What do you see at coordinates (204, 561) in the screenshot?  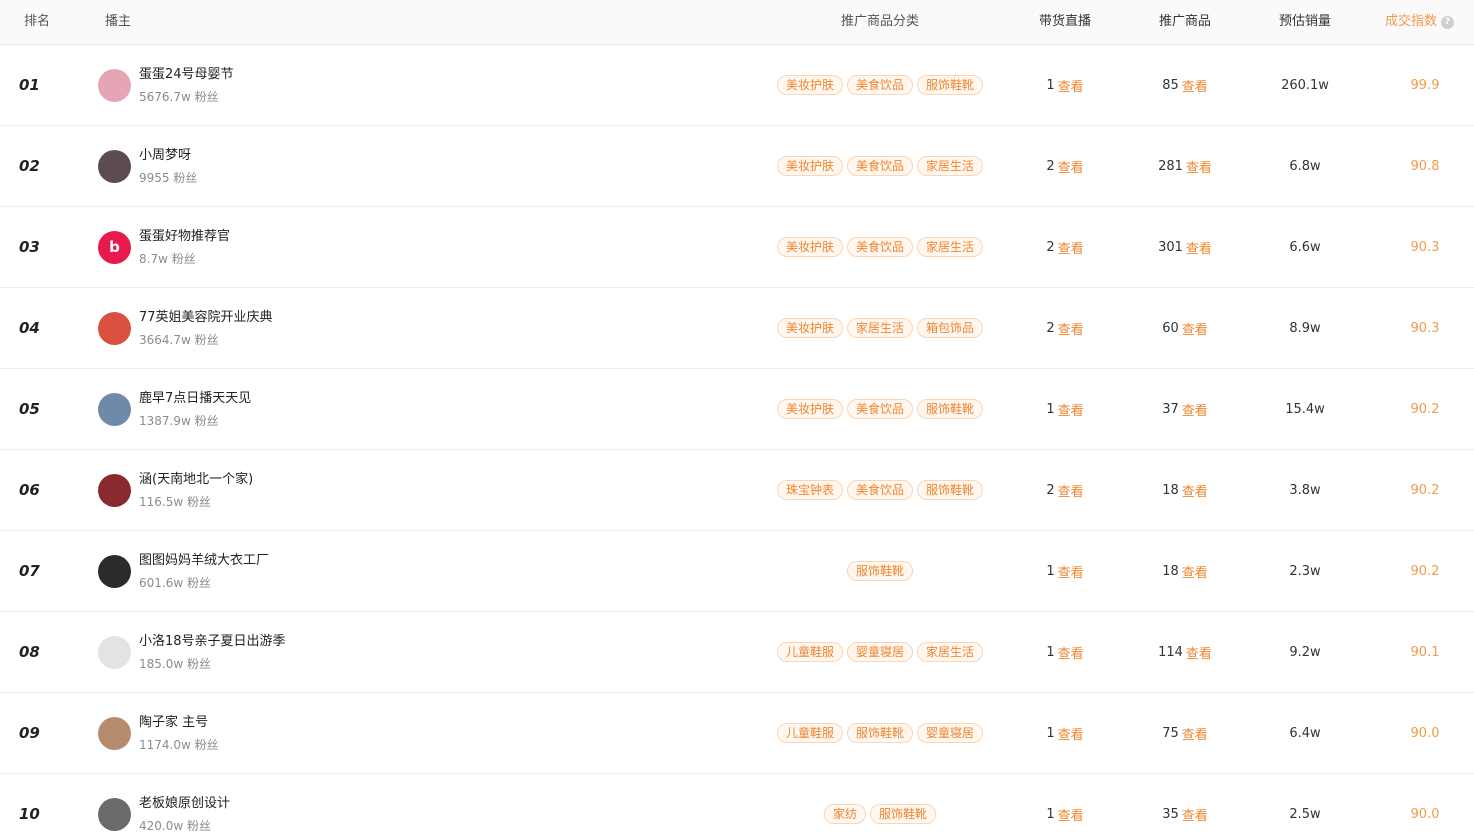 I see `host-name: 图图妈妈羊绒大衣工厂` at bounding box center [204, 561].